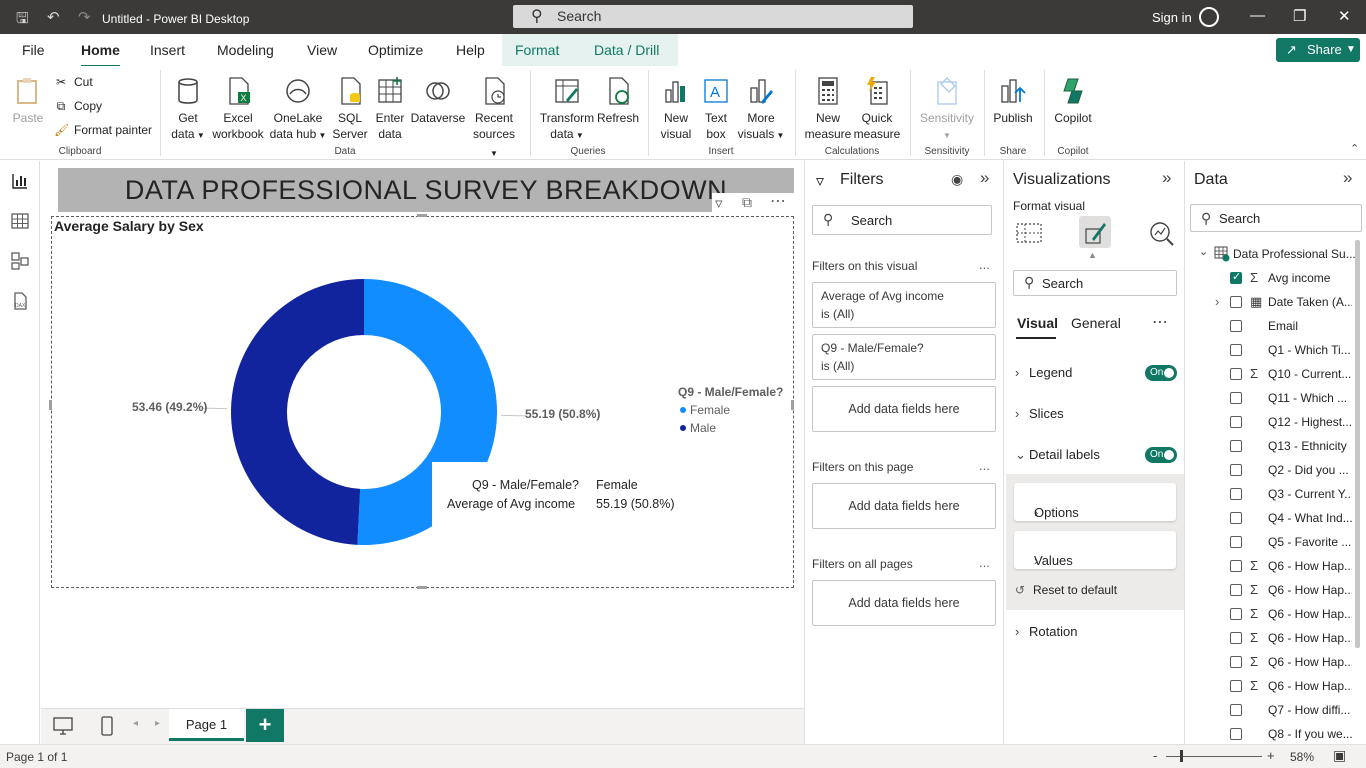 The width and height of the screenshot is (1366, 768). What do you see at coordinates (1161, 455) in the screenshot?
I see `detail-labels-toggle: On` at bounding box center [1161, 455].